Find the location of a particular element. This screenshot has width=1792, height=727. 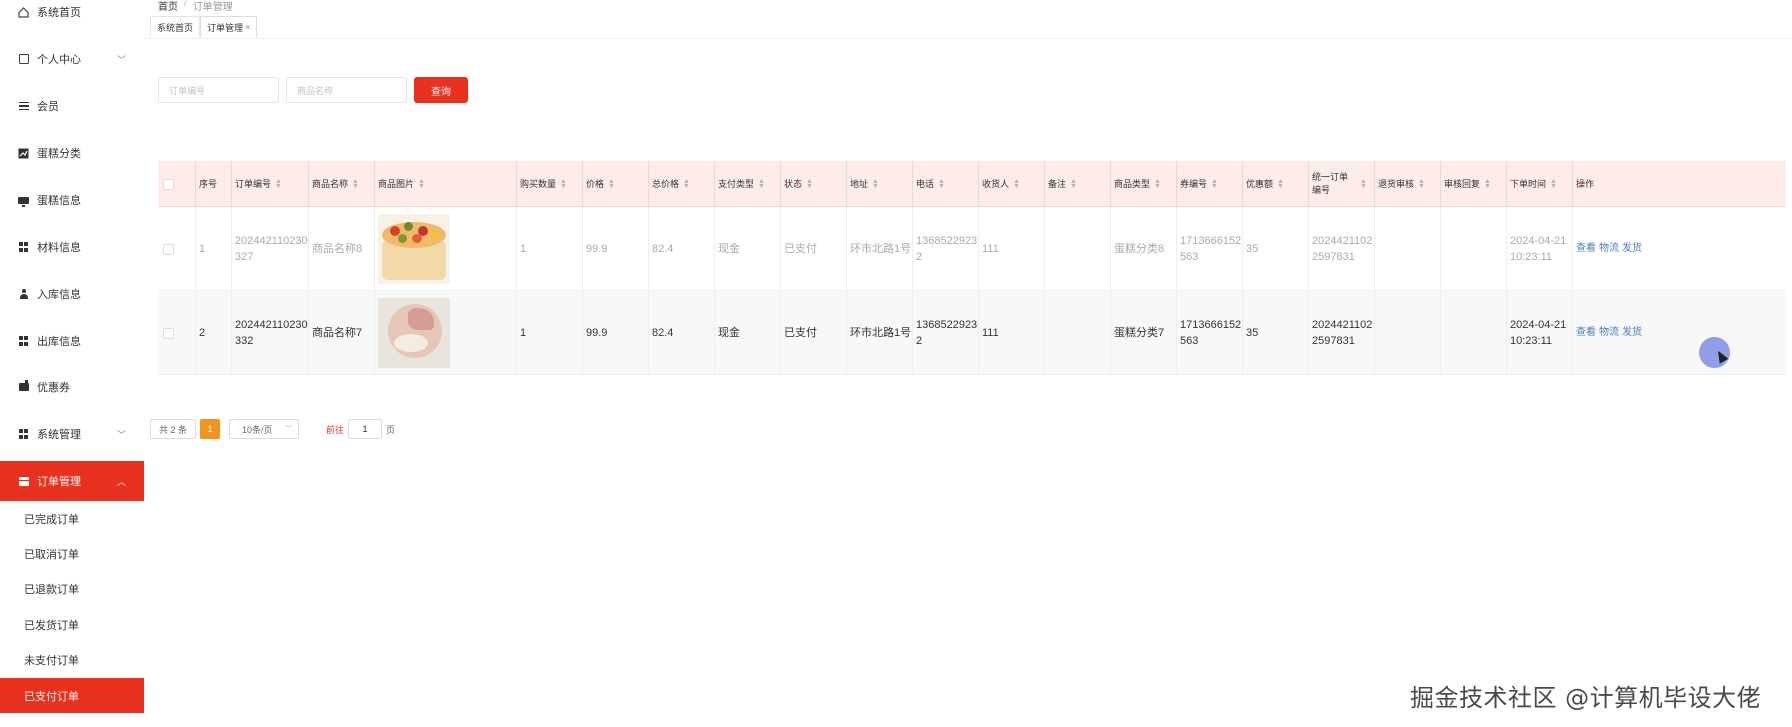

submenu-item-refunded-orders: 已退款订单 is located at coordinates (72, 588).